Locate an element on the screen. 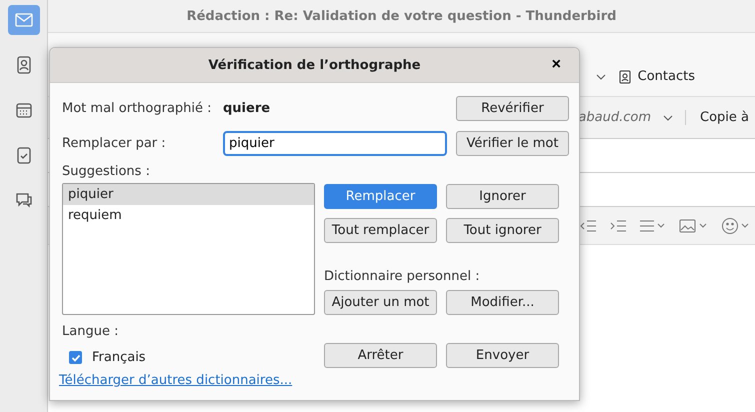 The image size is (755, 412). checkbox-label: Français is located at coordinates (119, 357).